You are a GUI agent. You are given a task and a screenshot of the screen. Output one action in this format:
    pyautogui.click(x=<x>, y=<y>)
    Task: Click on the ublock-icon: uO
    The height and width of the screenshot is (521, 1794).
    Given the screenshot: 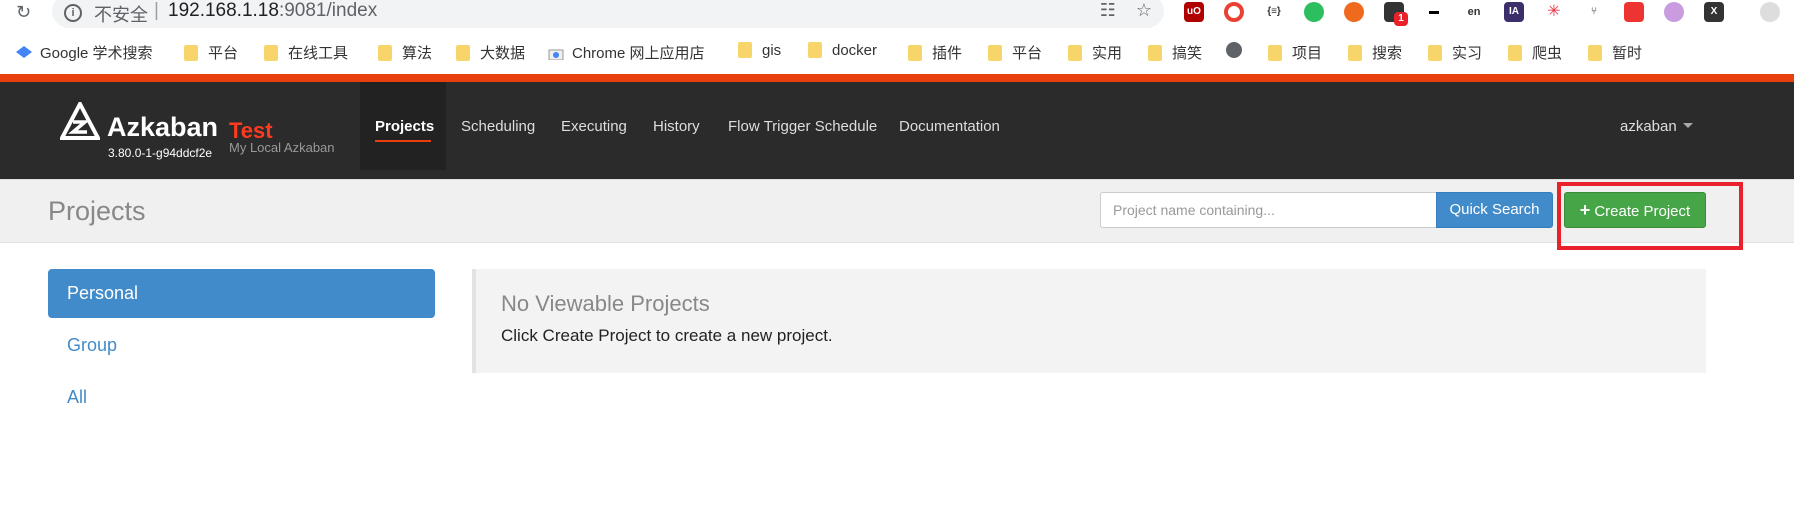 What is the action you would take?
    pyautogui.click(x=1194, y=12)
    